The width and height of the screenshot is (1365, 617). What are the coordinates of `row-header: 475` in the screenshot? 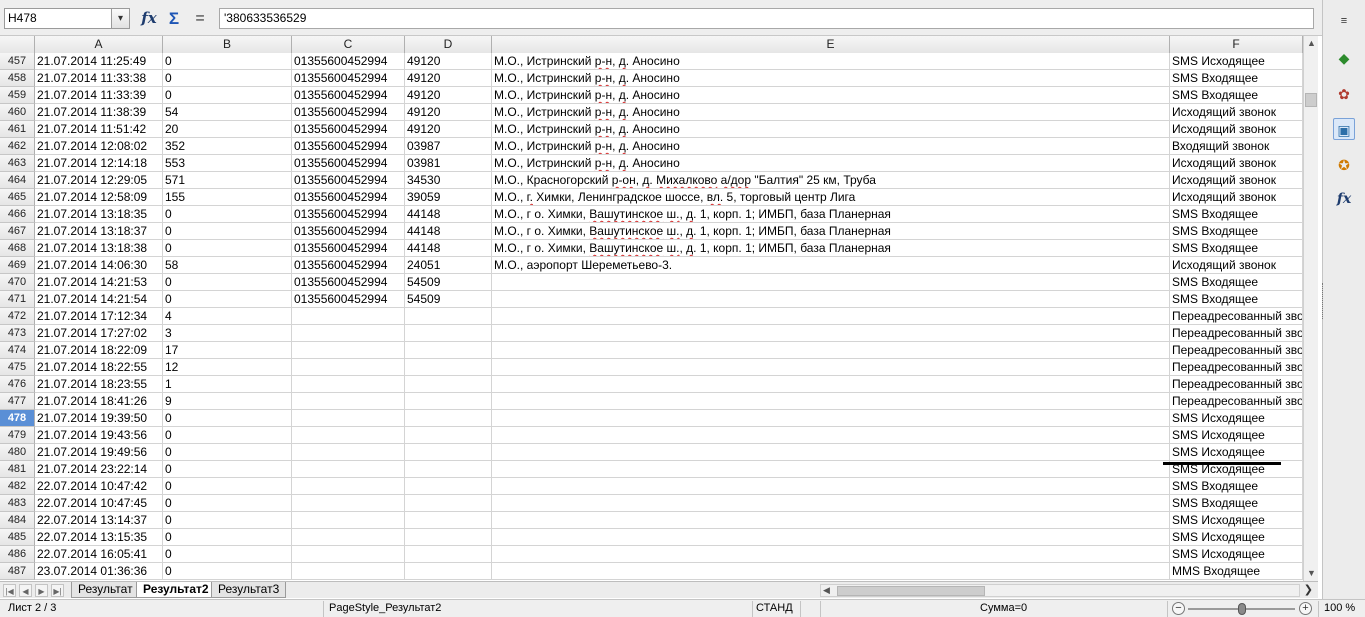 It's located at (17, 367).